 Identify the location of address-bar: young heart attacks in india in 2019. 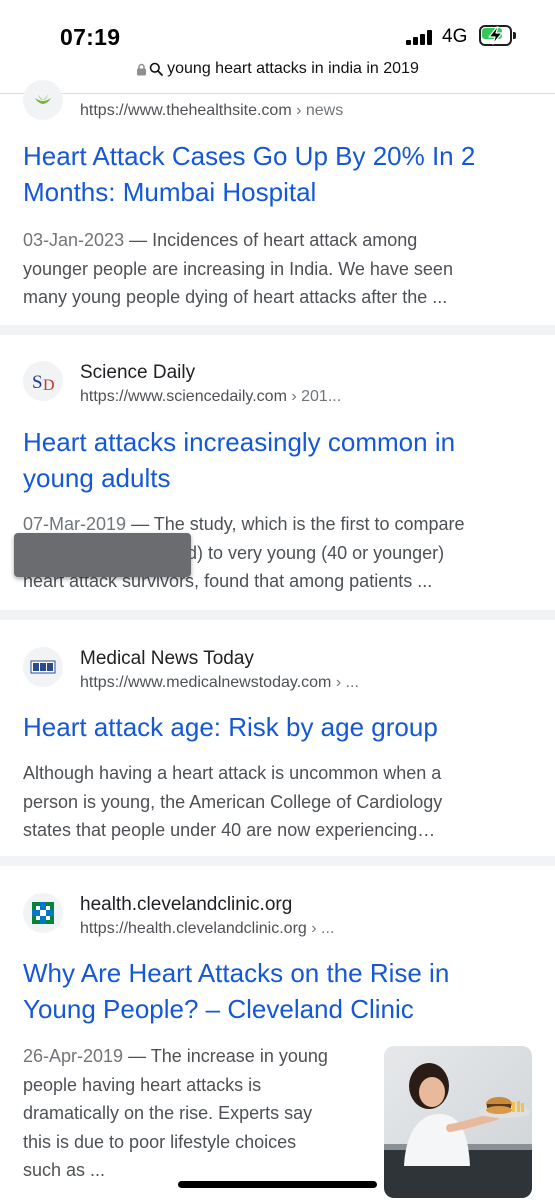
(277, 73).